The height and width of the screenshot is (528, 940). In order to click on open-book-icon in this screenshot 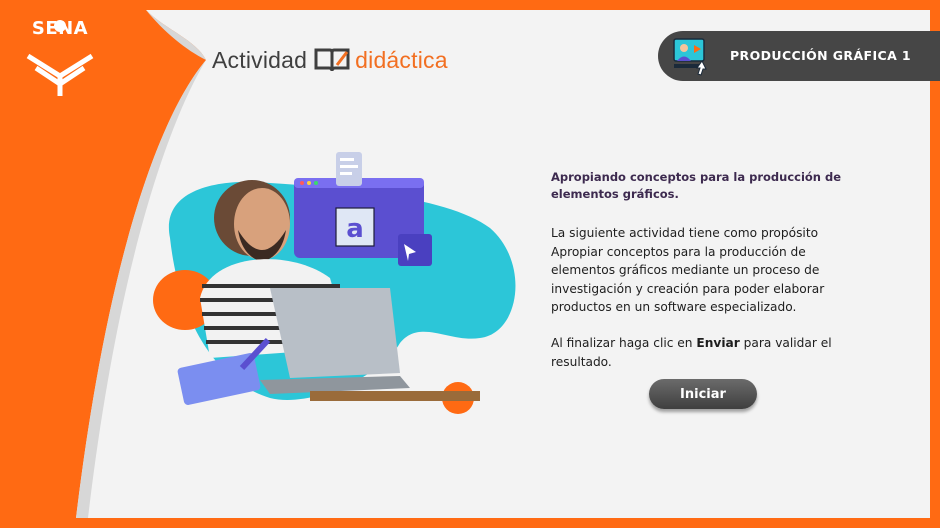, I will do `click(332, 60)`.